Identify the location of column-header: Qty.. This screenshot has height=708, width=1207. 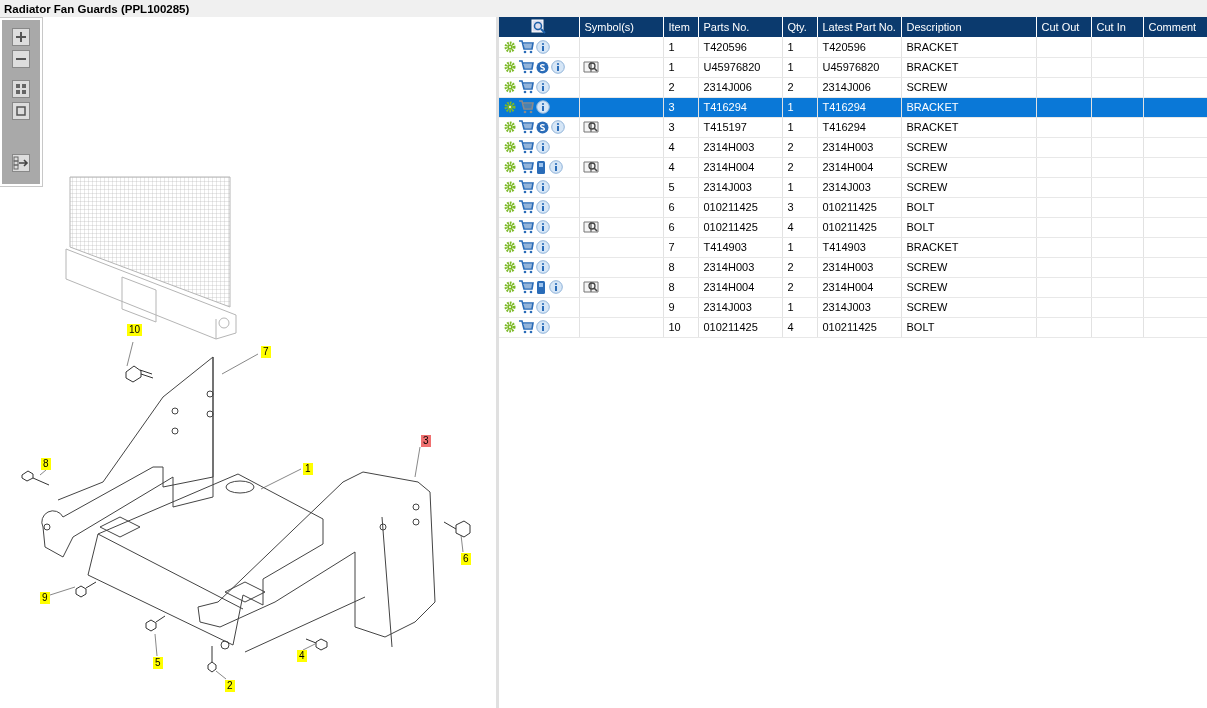
(799, 27).